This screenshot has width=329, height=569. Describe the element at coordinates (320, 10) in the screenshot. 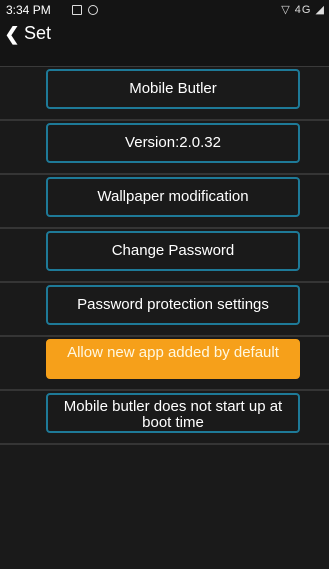

I see `signal-icon: ◢` at that location.